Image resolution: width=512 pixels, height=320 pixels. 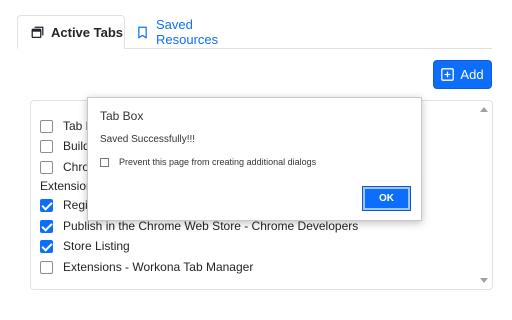 I want to click on window-icon, so click(x=37, y=32).